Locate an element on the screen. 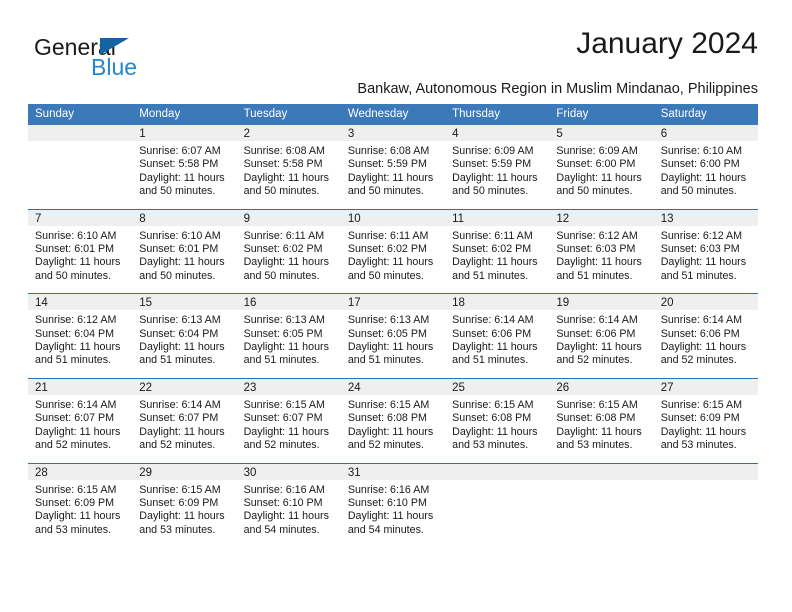 This screenshot has height=612, width=792. sunset-time: Sunset: 6:08 PM is located at coordinates (596, 418).